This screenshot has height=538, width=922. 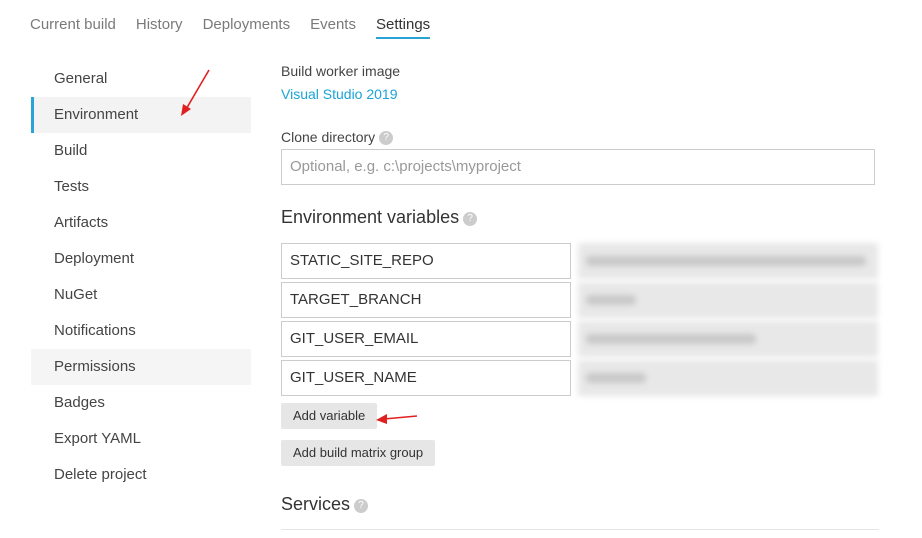 I want to click on clone-directory-heading: Clone directory?, so click(x=337, y=138).